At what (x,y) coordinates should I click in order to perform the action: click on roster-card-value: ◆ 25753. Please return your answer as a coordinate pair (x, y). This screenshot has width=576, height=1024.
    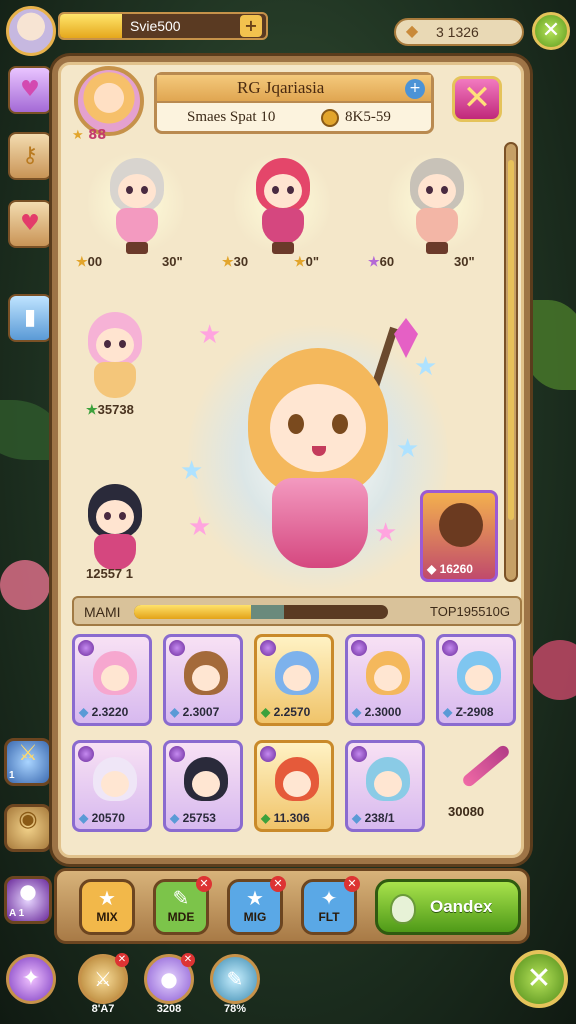
    Looking at the image, I should click on (193, 818).